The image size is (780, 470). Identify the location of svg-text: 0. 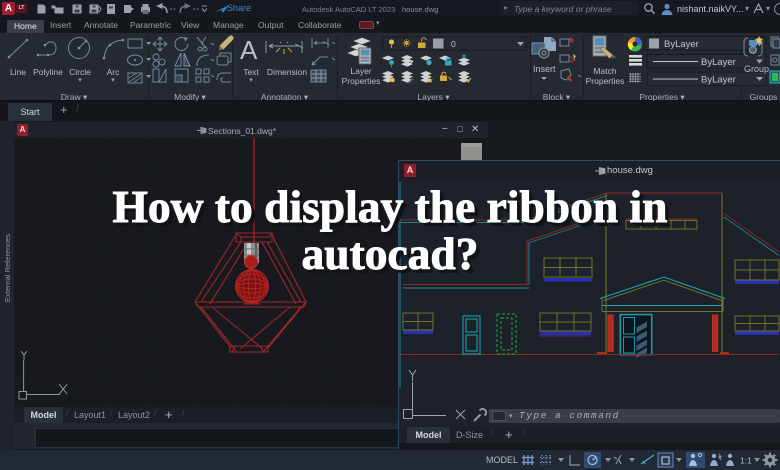
(453, 44).